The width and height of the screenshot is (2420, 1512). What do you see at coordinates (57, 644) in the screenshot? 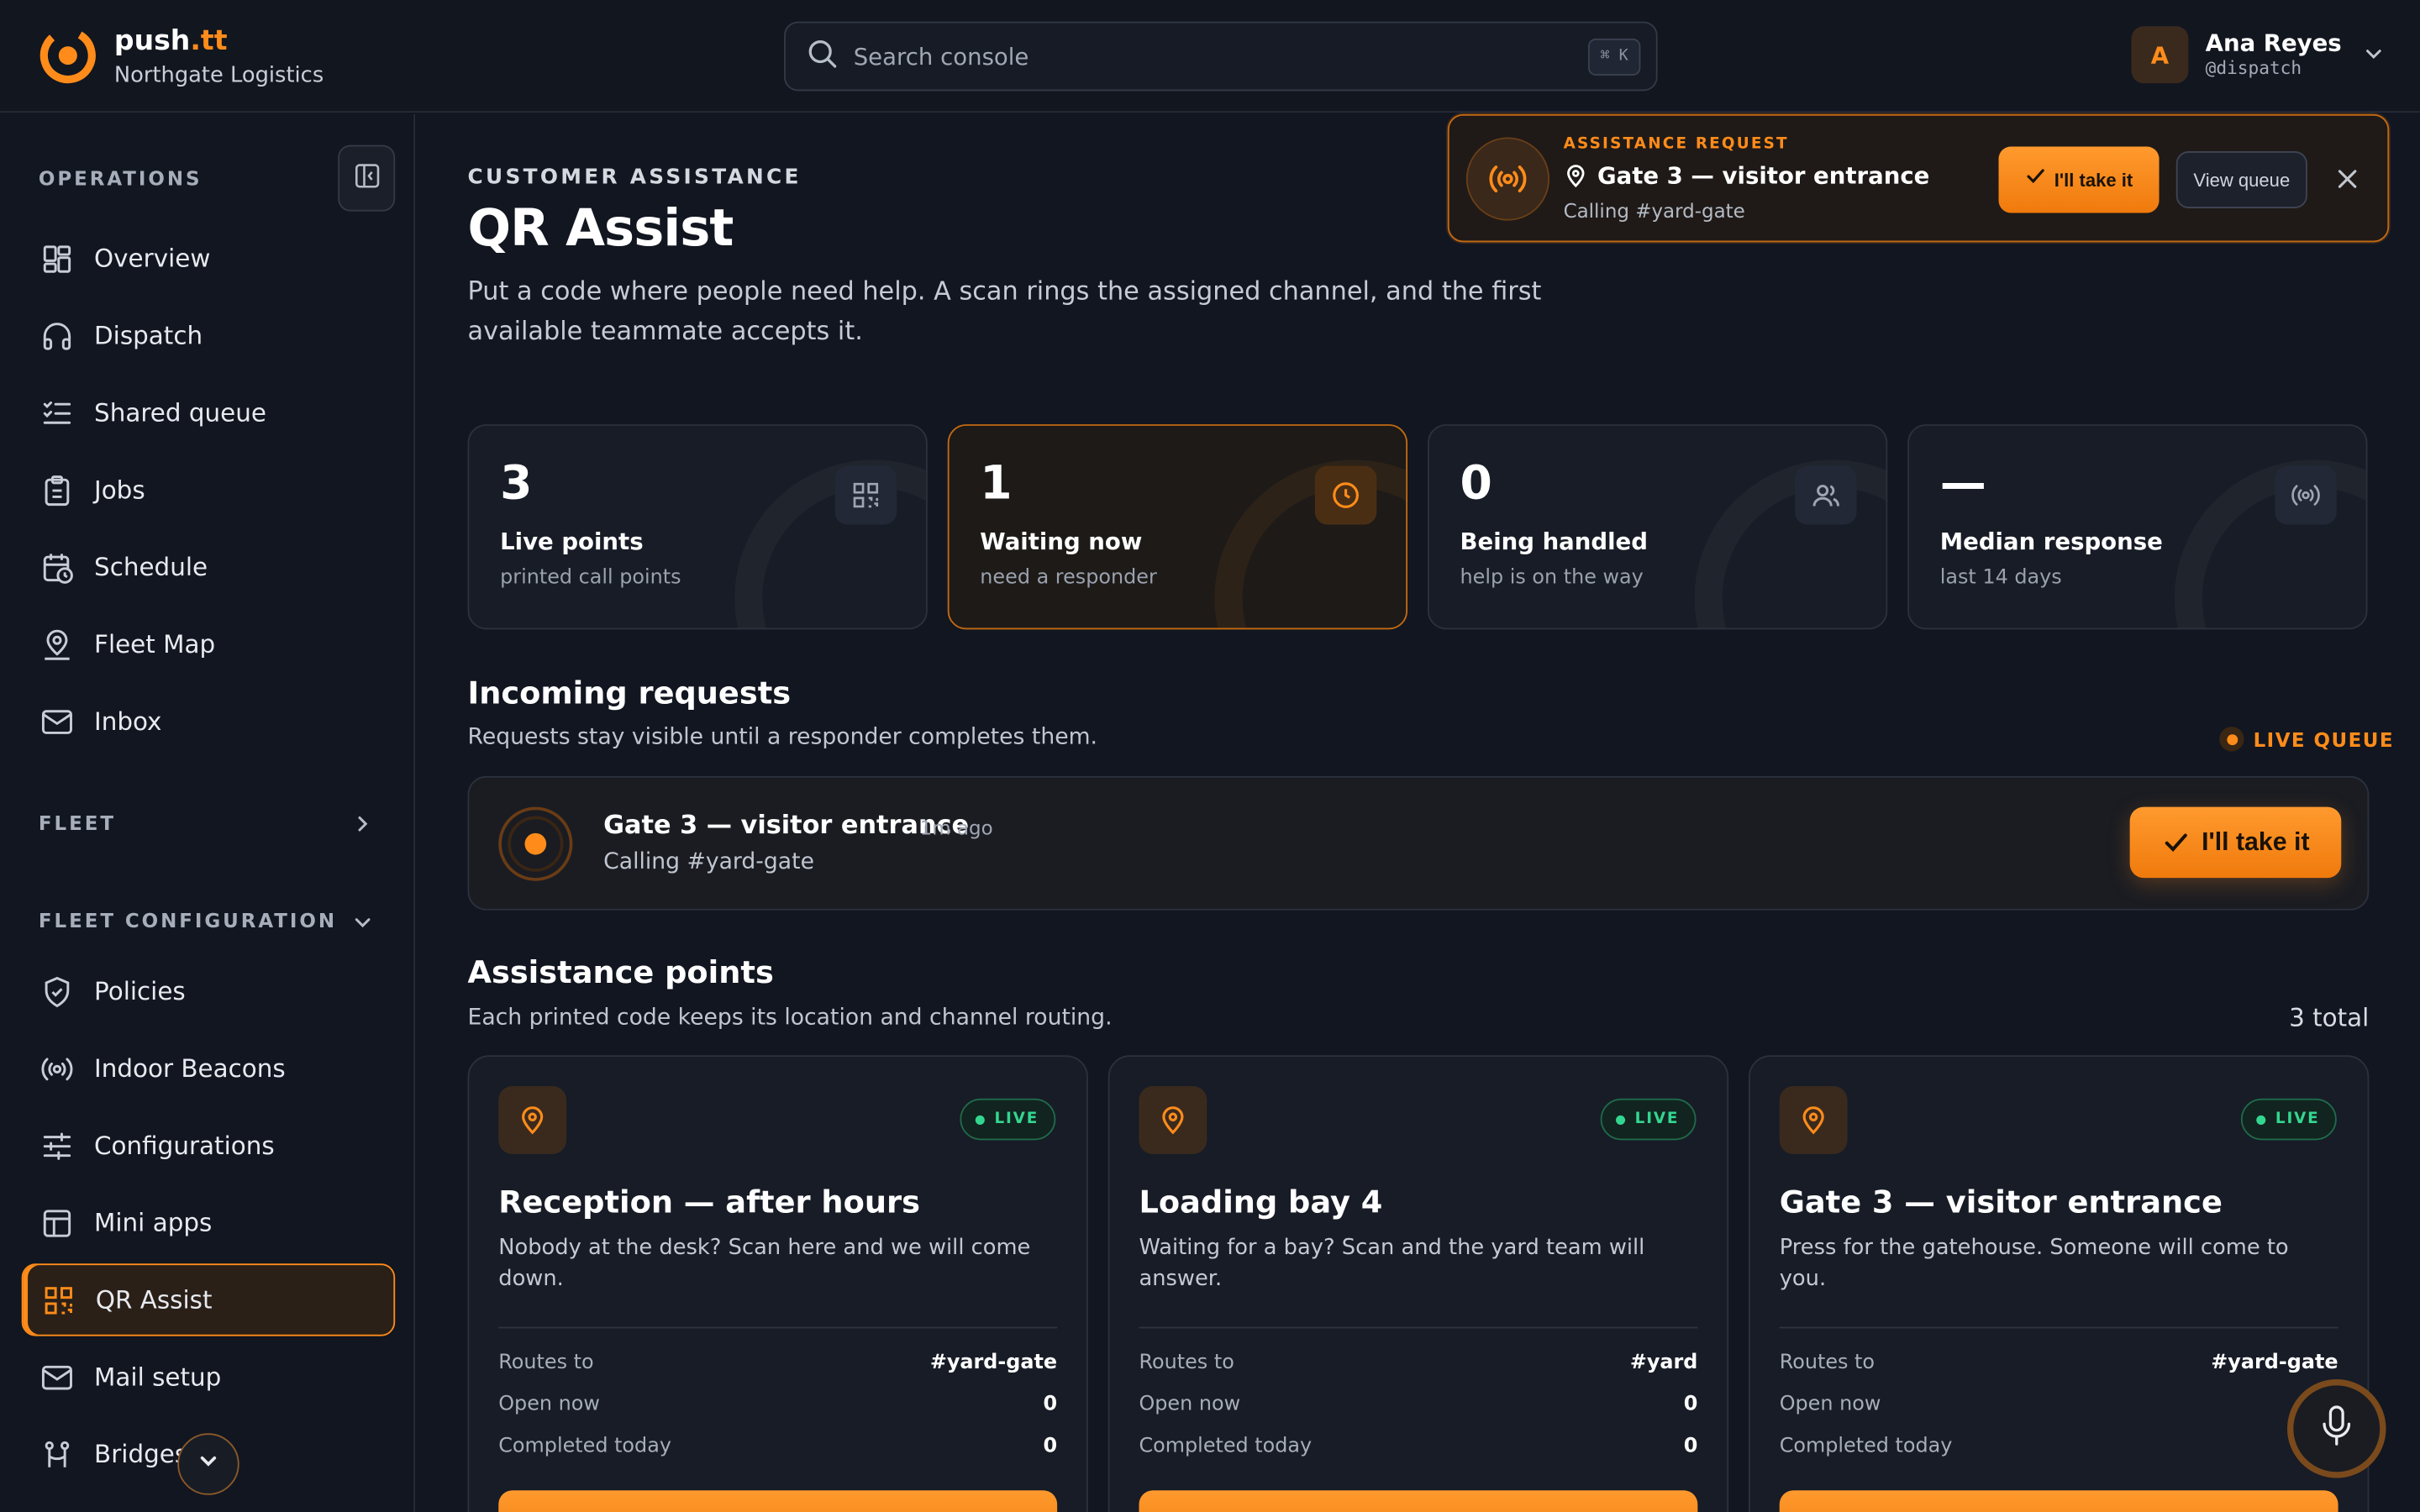
I see `map-pin-user-icon` at bounding box center [57, 644].